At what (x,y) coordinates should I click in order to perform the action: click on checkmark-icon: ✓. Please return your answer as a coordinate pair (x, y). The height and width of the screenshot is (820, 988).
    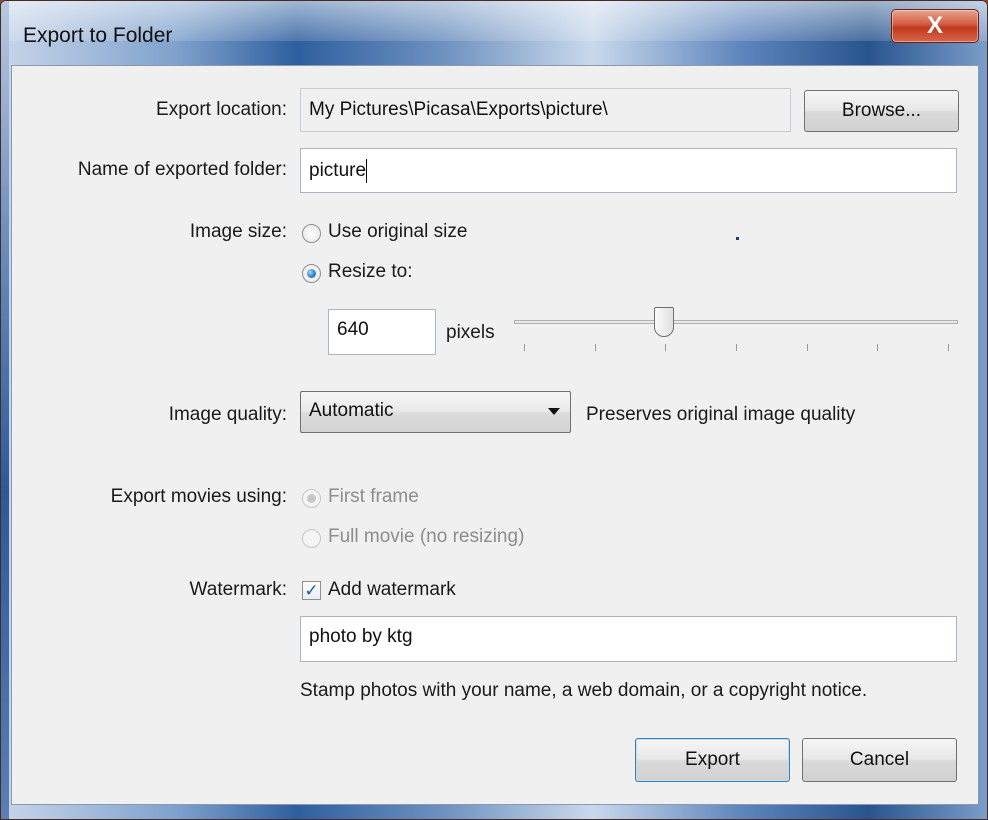
    Looking at the image, I should click on (311, 590).